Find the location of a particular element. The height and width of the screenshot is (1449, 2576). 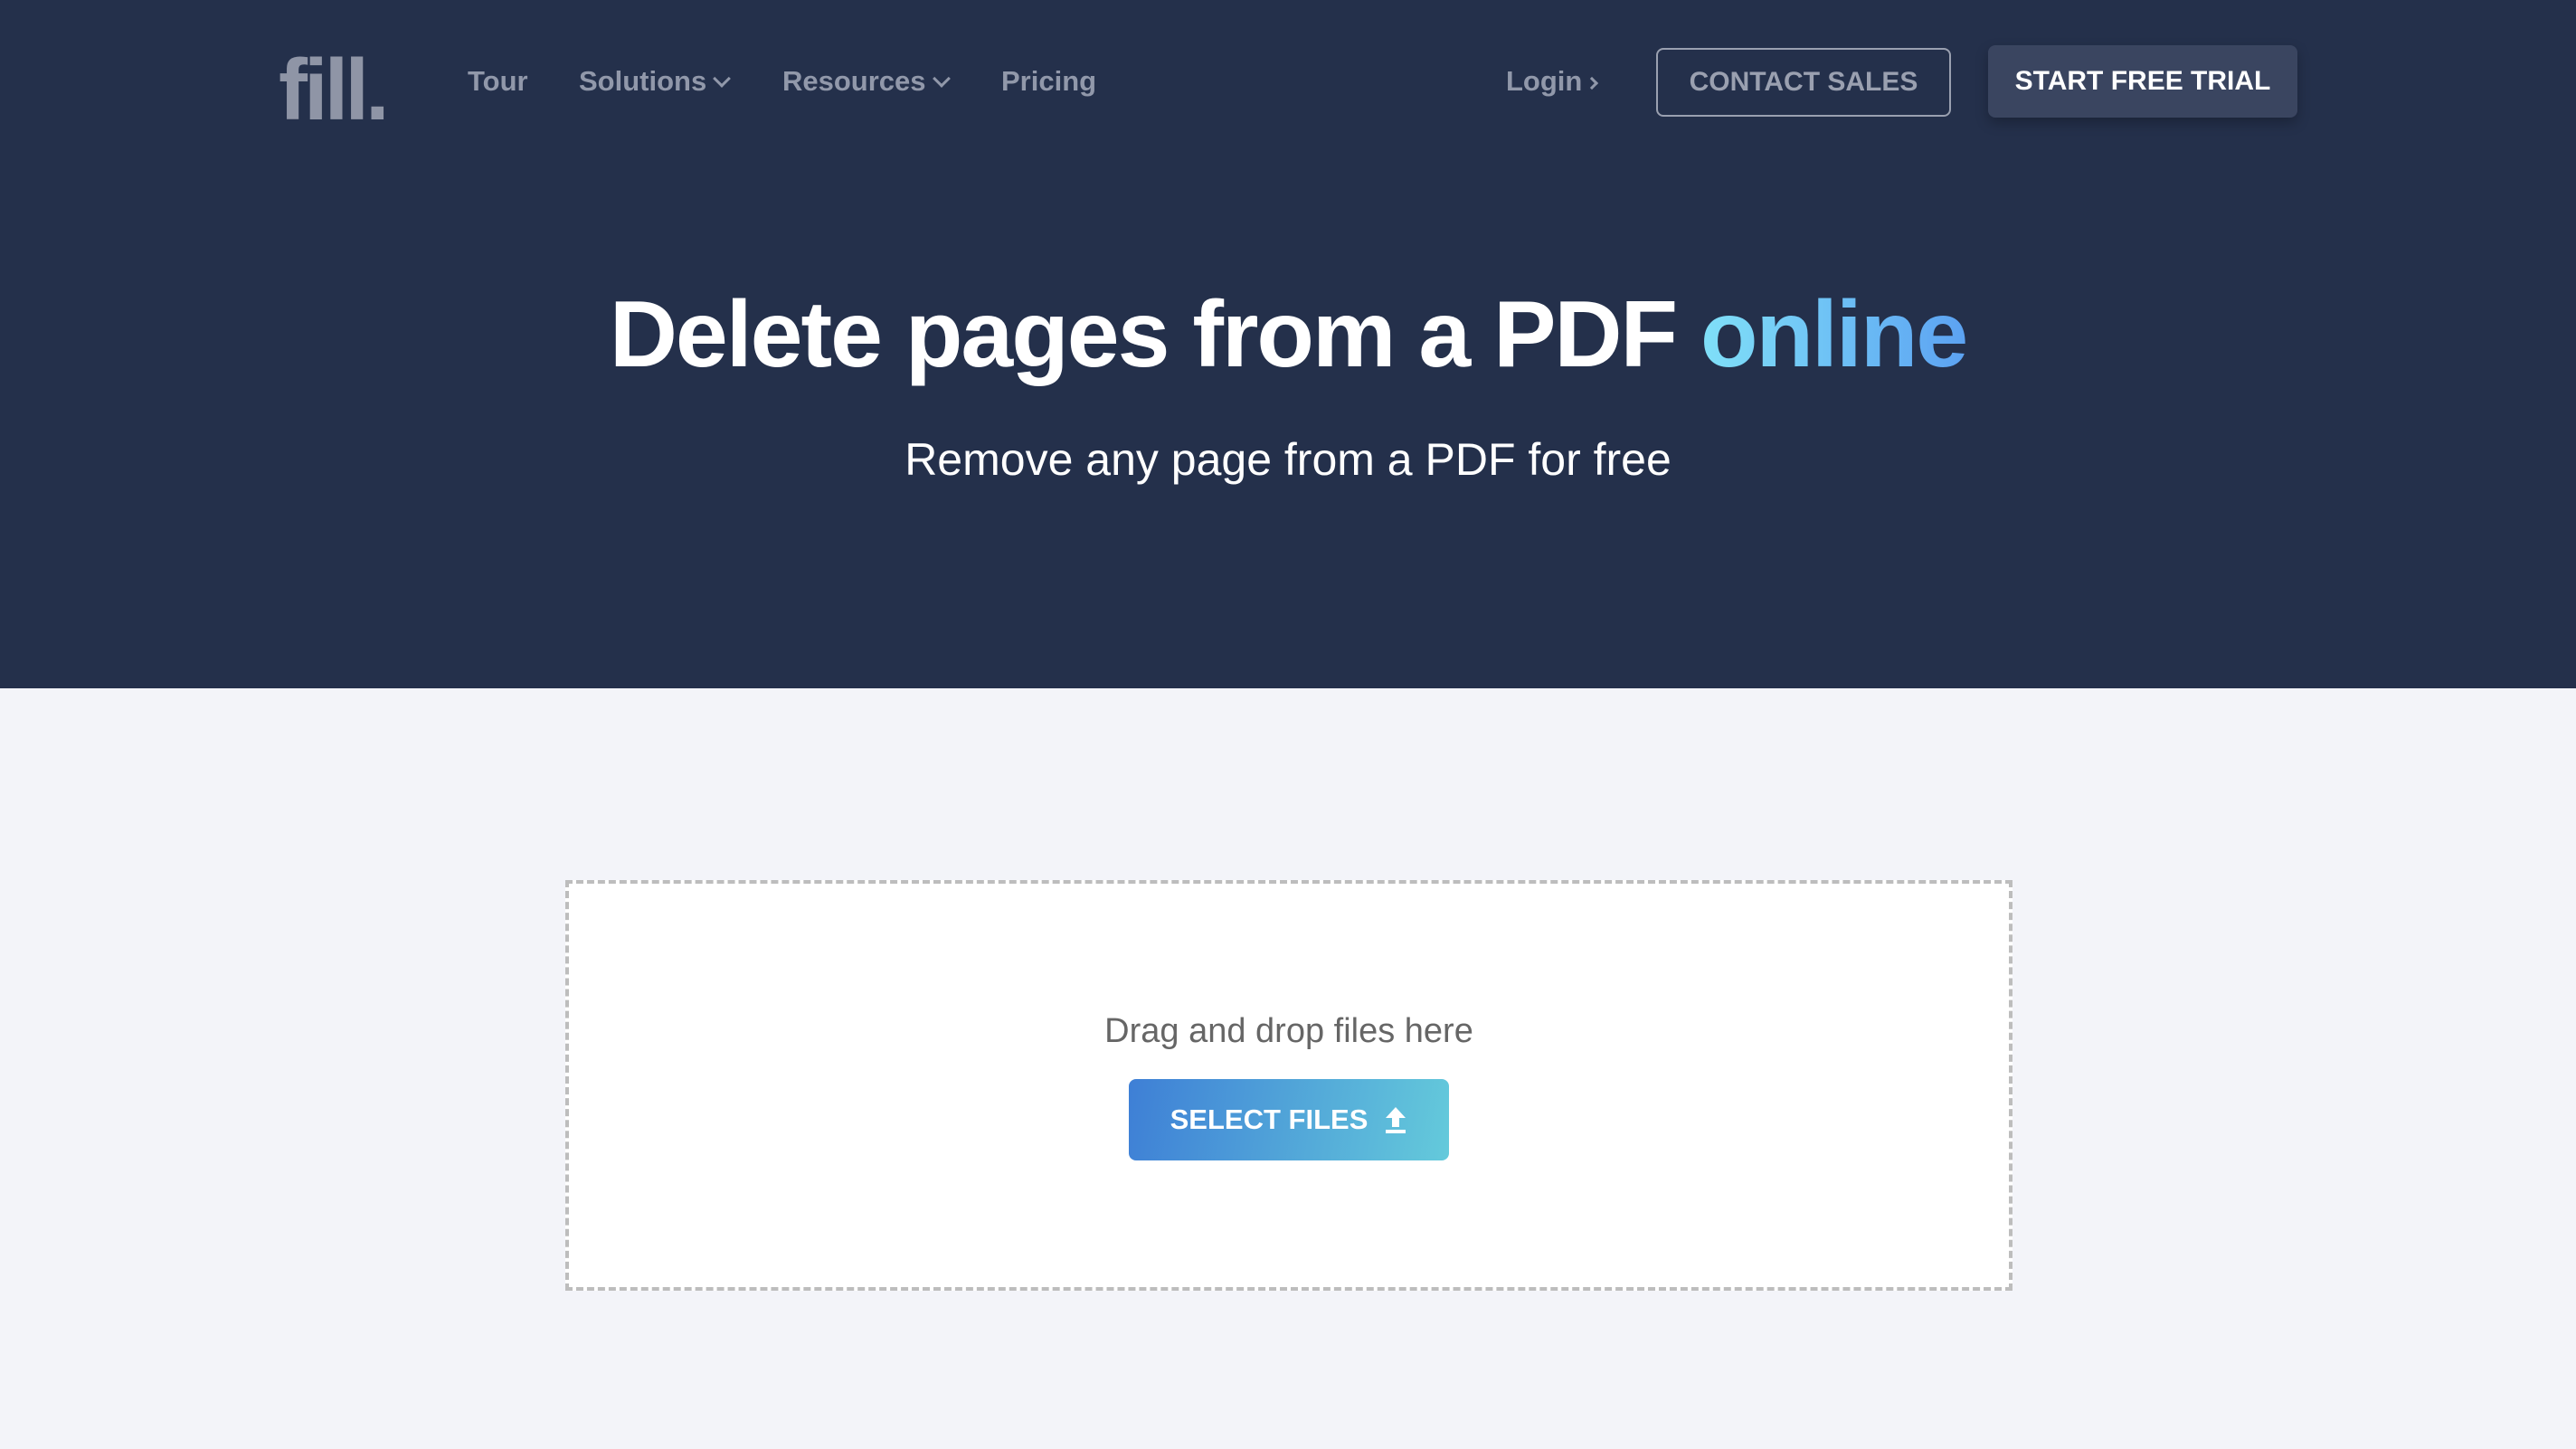

start-free-trial-button: START FREE TRIAL is located at coordinates (2142, 82).